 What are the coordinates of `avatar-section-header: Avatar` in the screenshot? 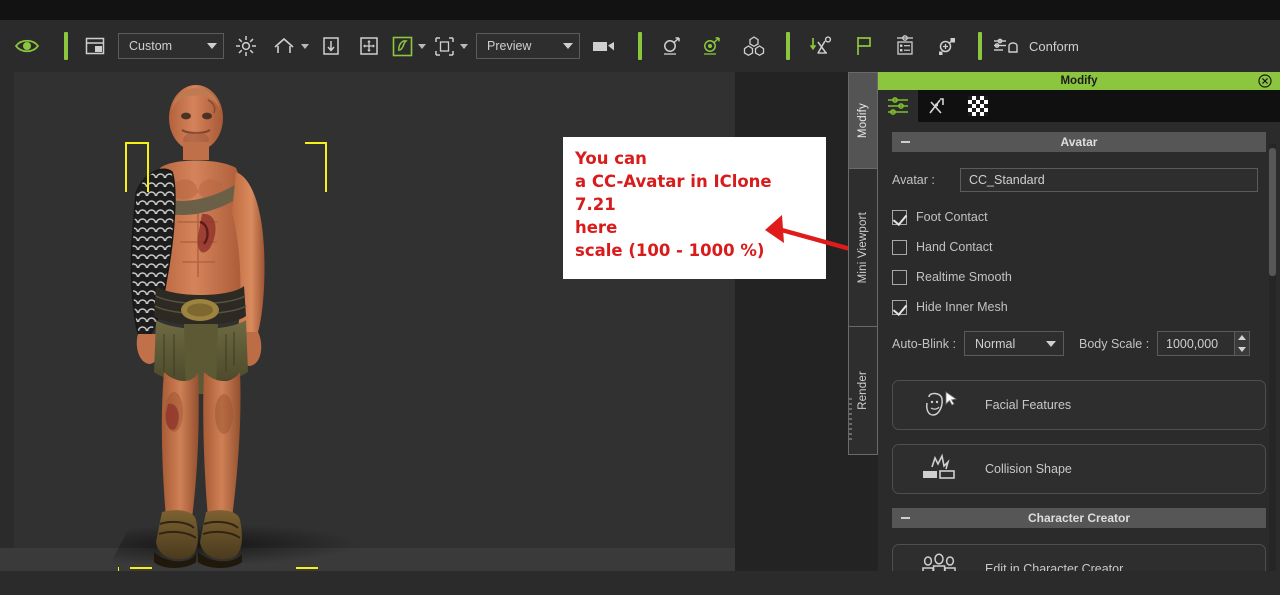 It's located at (1079, 142).